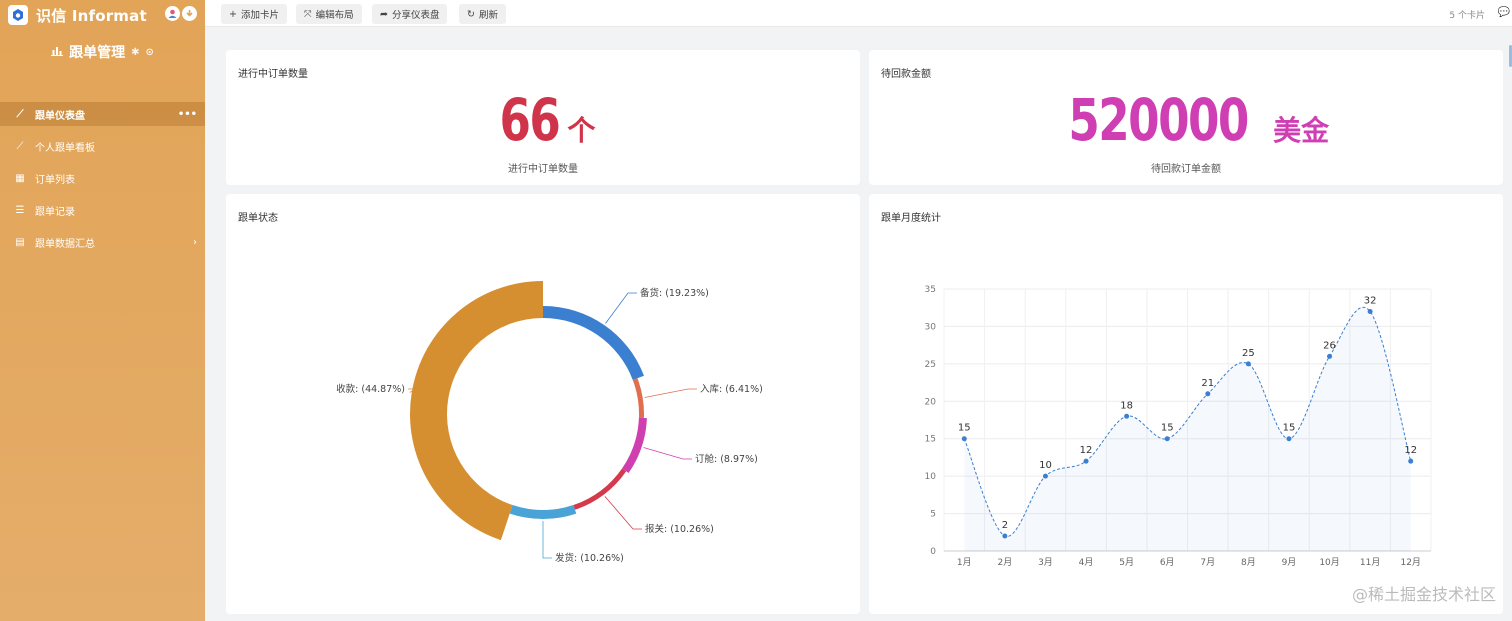 The width and height of the screenshot is (1512, 621). I want to click on share-arrow-icon: ➦, so click(384, 14).